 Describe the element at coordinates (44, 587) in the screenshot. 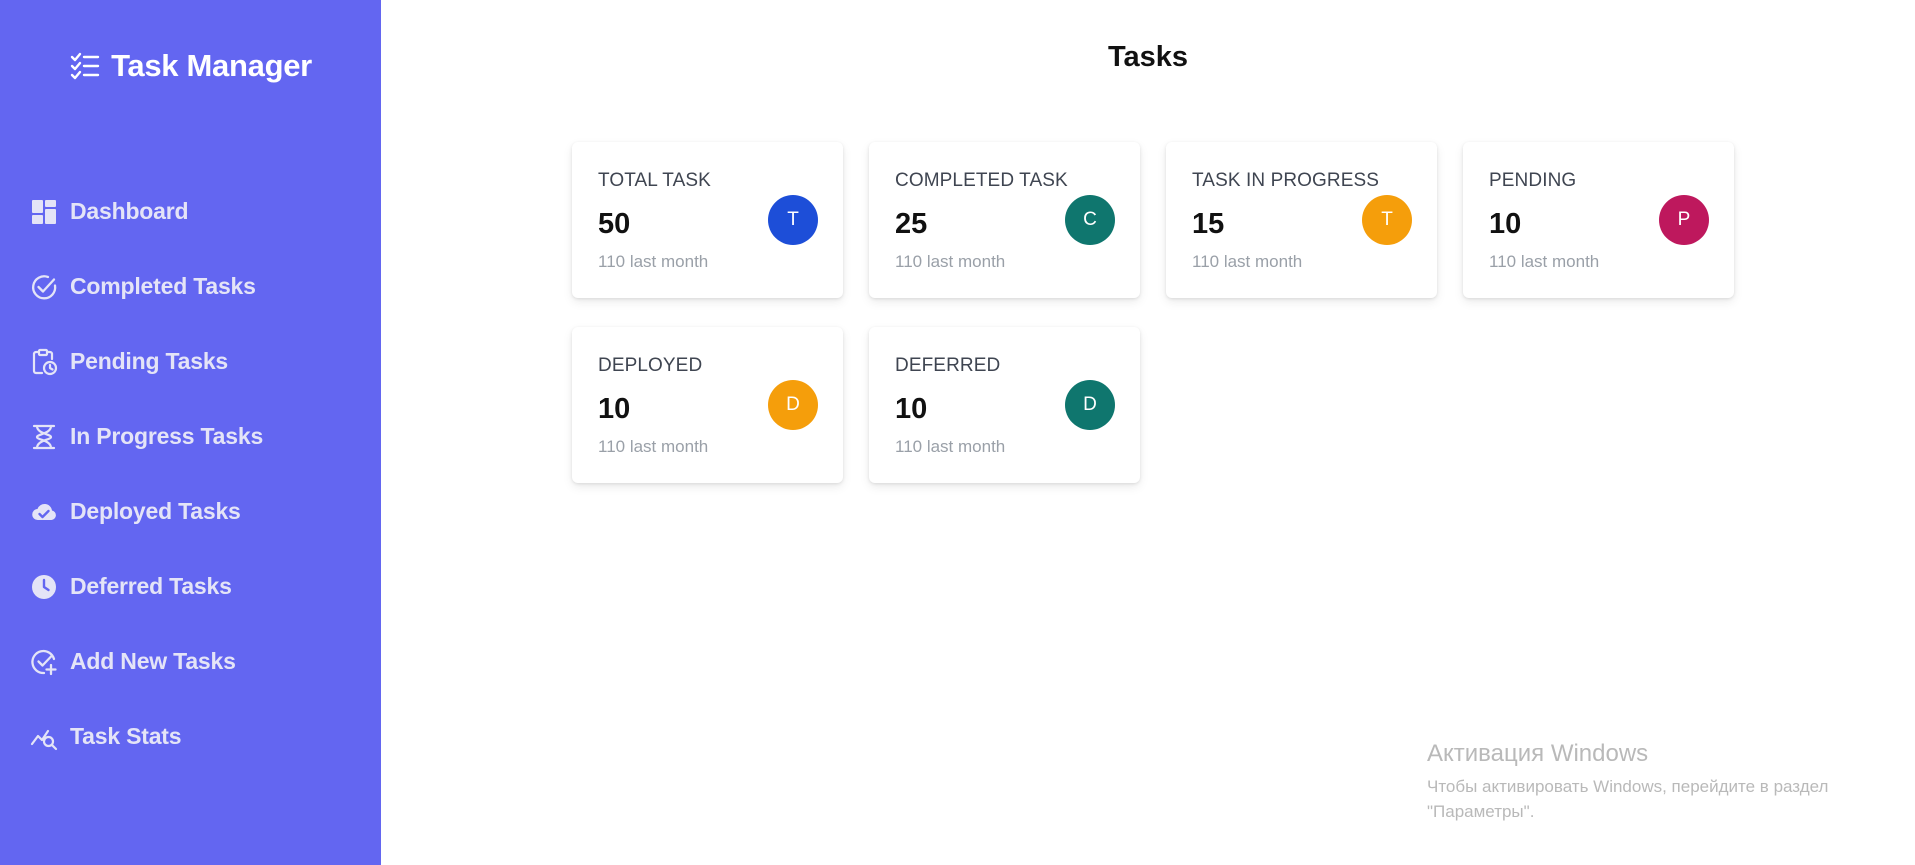

I see `clock-icon` at that location.